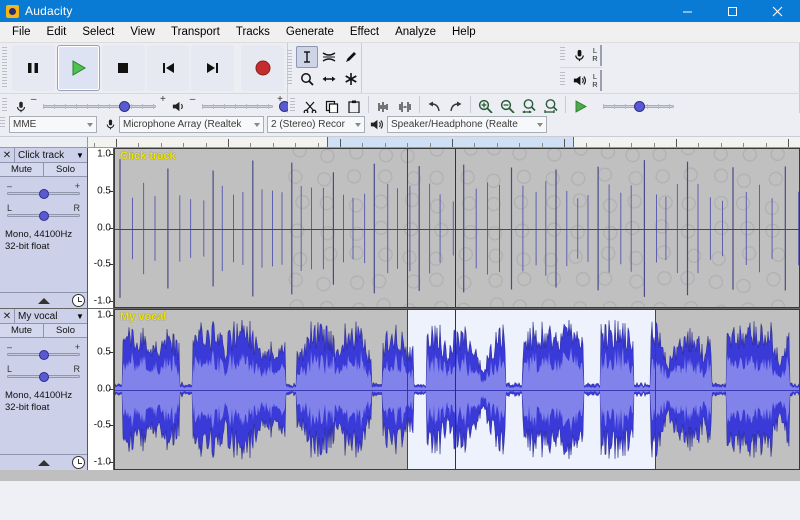  I want to click on playback-meter-grip, so click(563, 78).